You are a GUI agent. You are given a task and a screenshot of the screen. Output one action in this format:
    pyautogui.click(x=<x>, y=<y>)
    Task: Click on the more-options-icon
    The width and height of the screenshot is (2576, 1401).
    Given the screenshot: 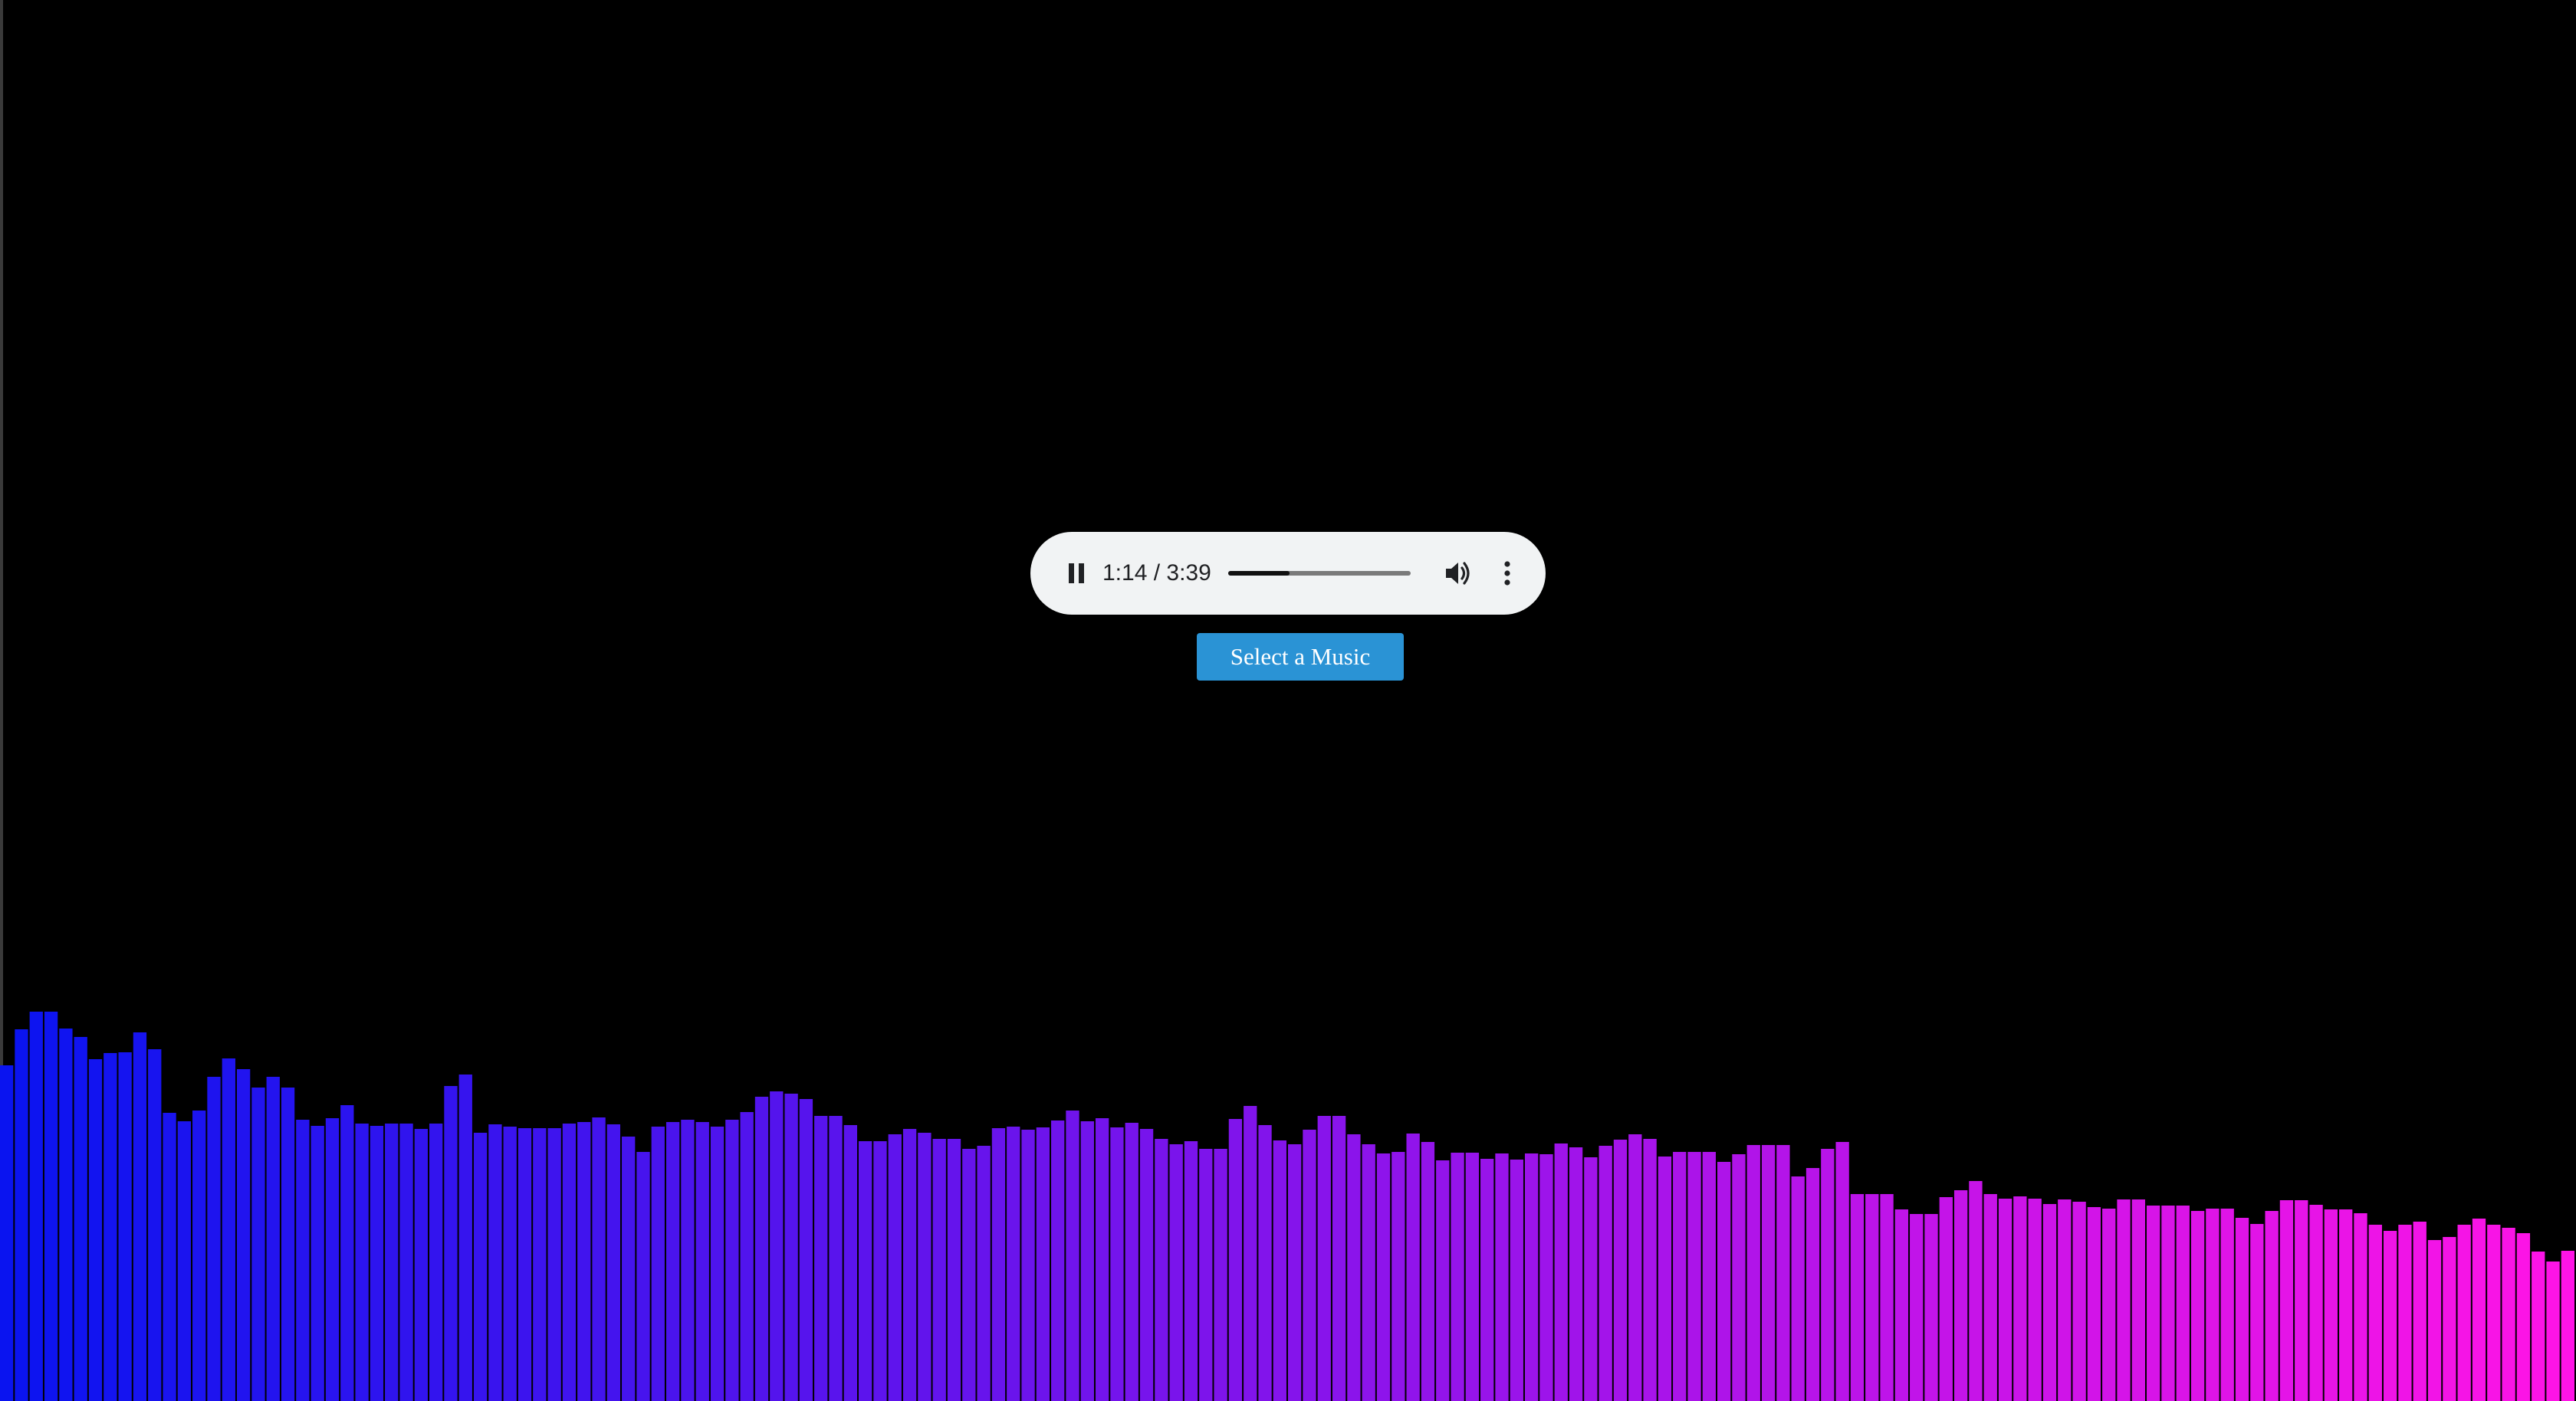 What is the action you would take?
    pyautogui.click(x=1507, y=573)
    